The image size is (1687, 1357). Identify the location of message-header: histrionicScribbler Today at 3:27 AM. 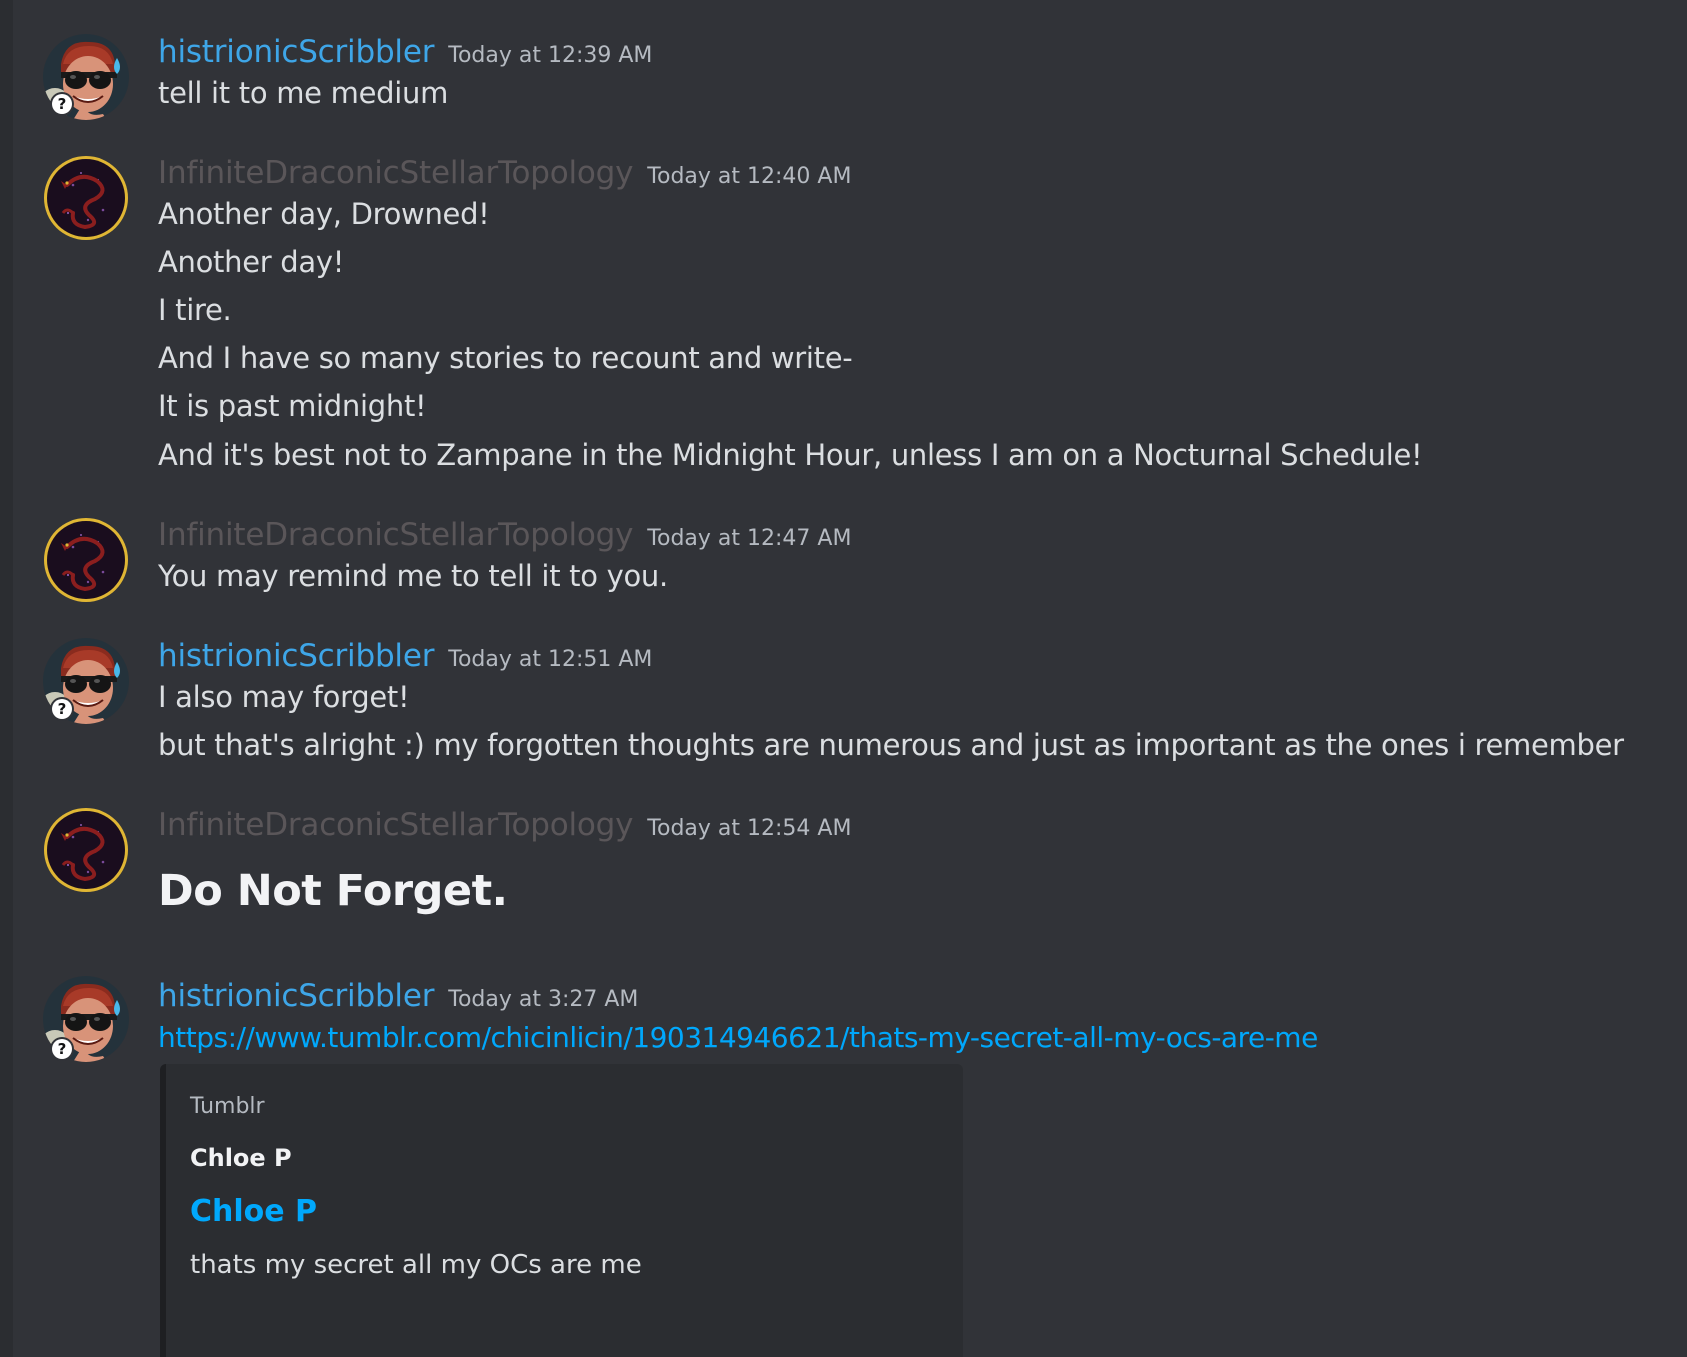
(398, 996).